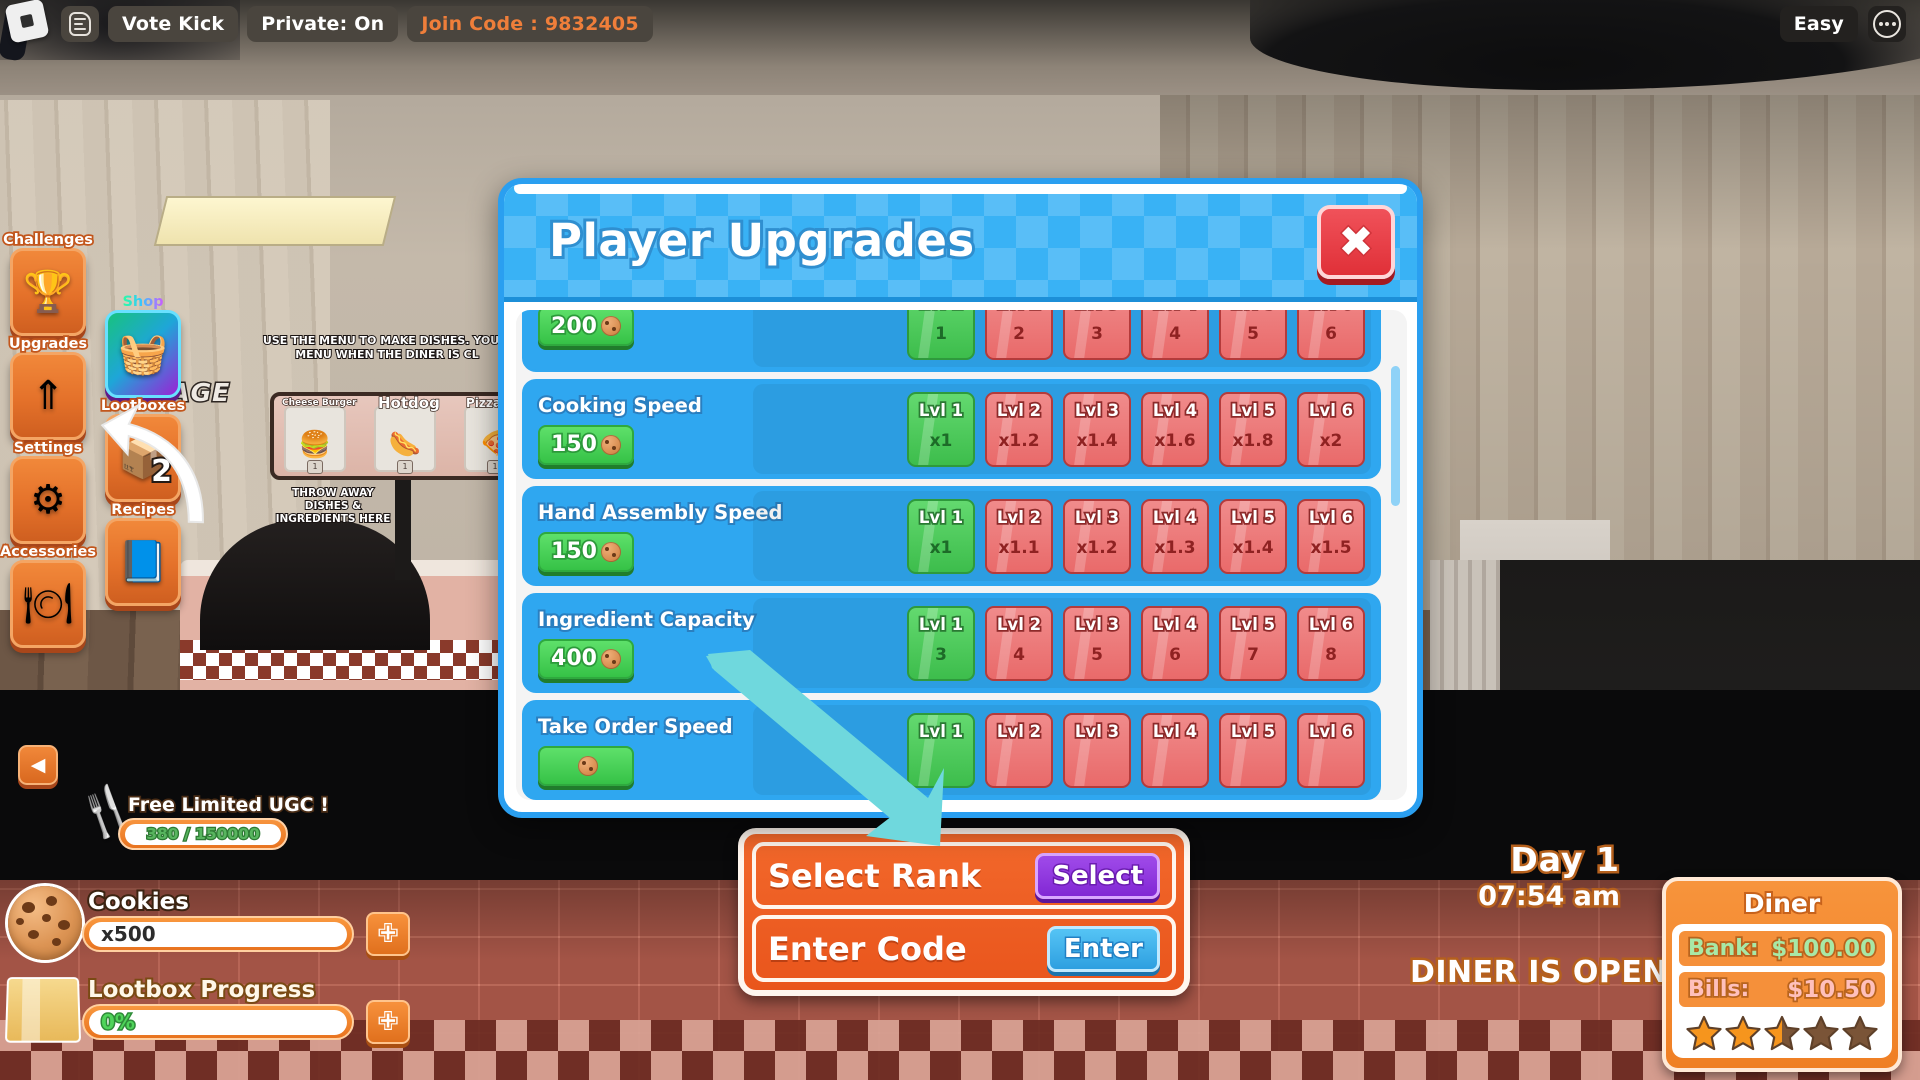 The height and width of the screenshot is (1080, 1920). I want to click on difficulty-button: Easy, so click(1818, 24).